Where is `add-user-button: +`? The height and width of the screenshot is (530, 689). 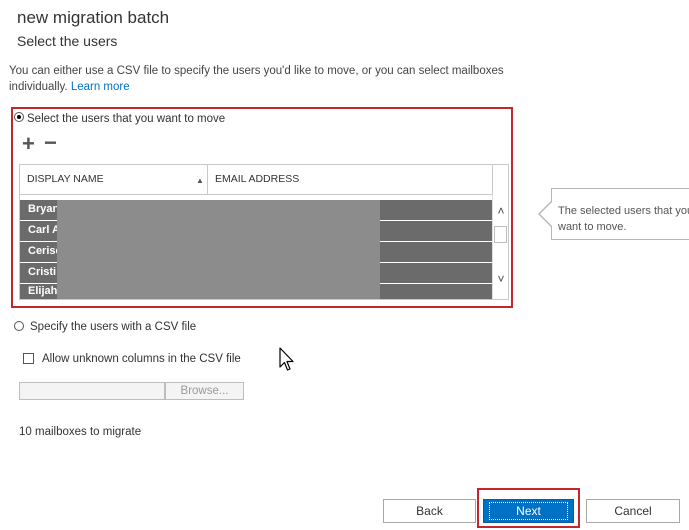 add-user-button: + is located at coordinates (28, 144).